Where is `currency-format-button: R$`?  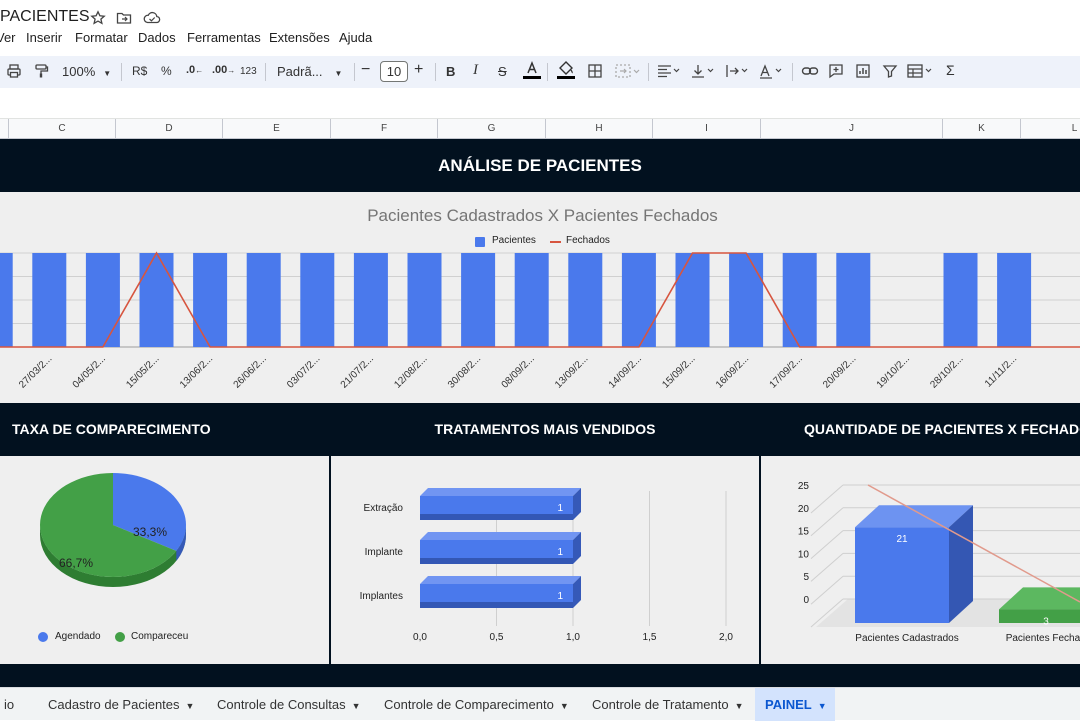 currency-format-button: R$ is located at coordinates (139, 71).